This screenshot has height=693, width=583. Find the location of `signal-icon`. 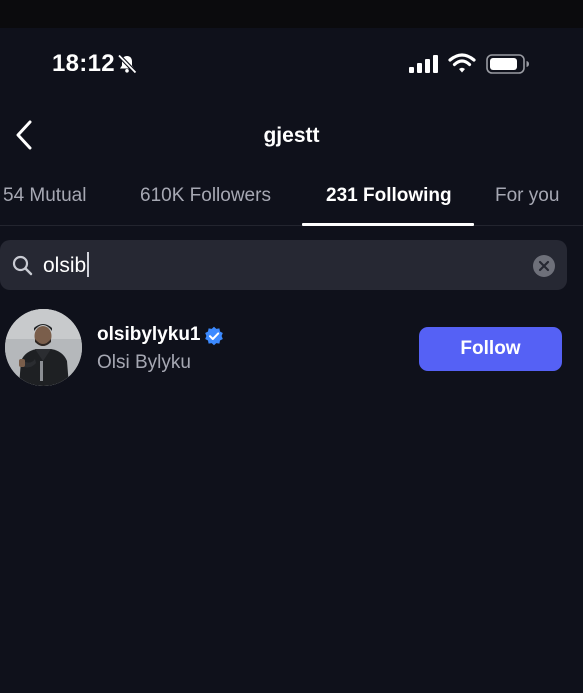

signal-icon is located at coordinates (423, 64).